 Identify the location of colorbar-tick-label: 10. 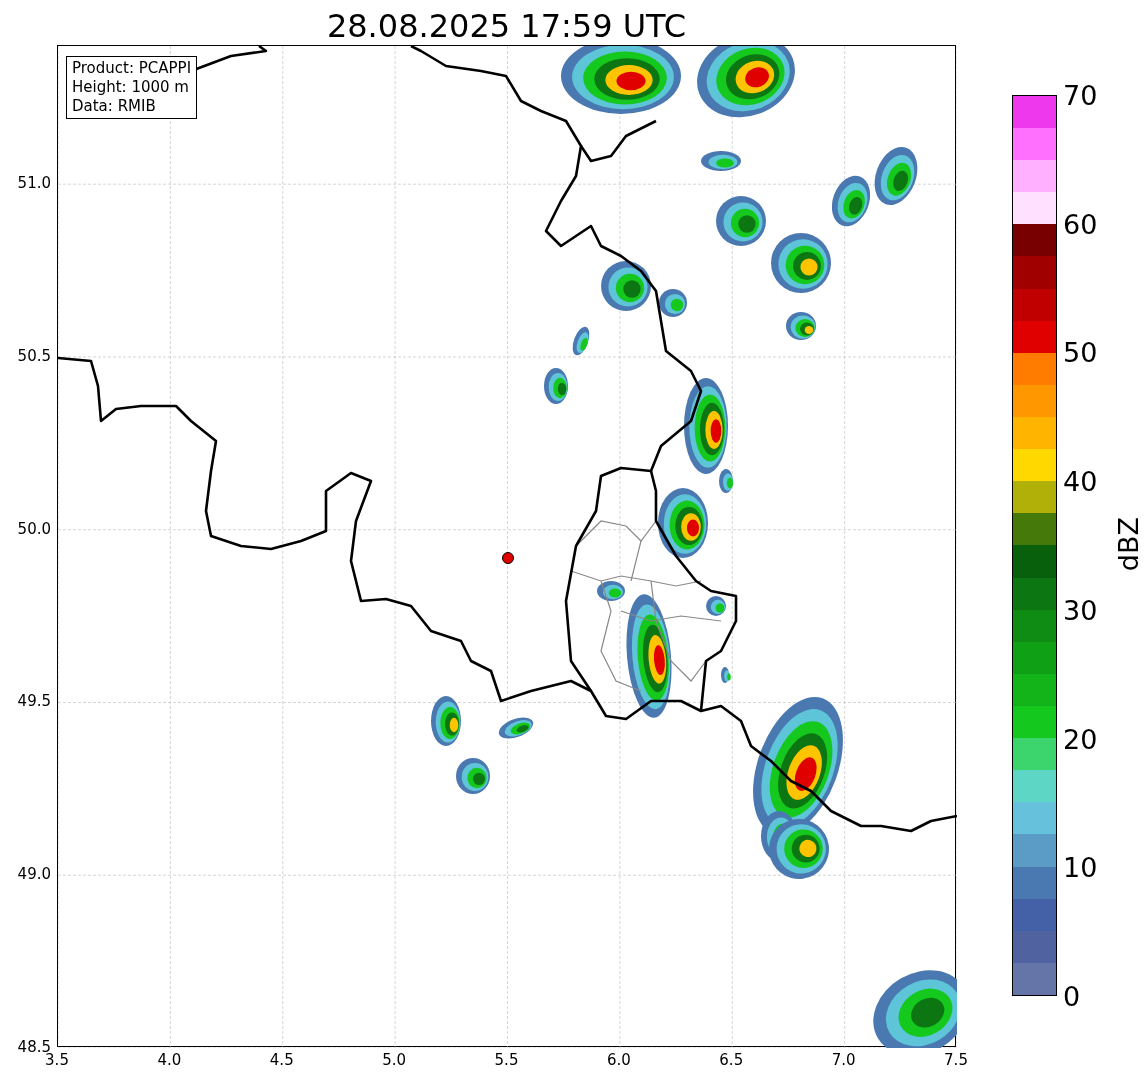
(1080, 867).